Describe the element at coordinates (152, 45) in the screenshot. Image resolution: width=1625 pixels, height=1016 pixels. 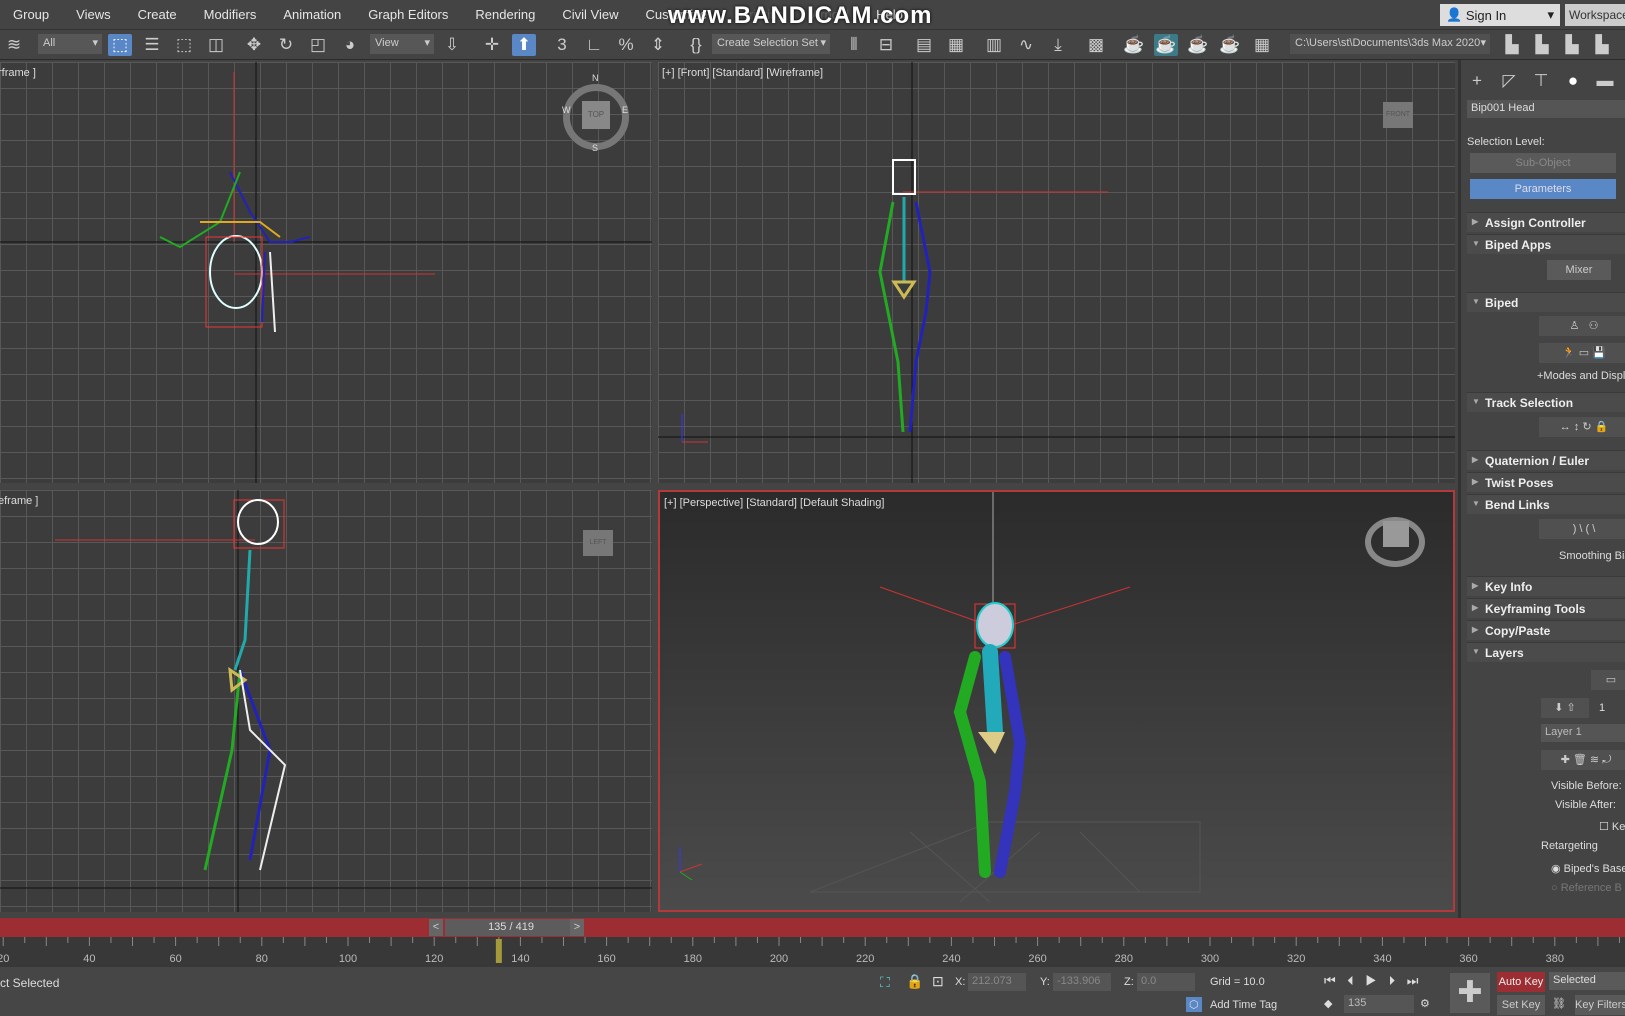
I see `select-by-name-icon: ☰` at that location.